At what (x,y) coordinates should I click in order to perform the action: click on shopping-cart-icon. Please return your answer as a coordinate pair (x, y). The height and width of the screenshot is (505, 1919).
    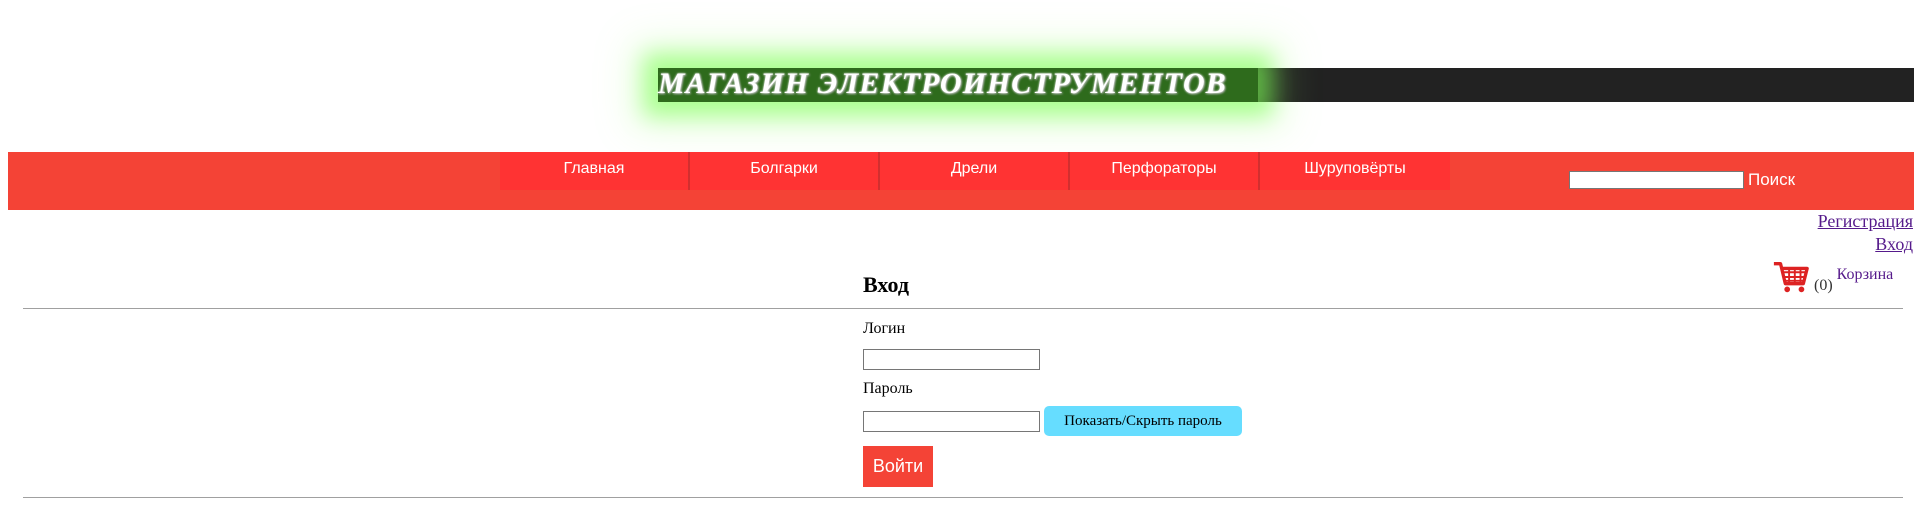
    Looking at the image, I should click on (1791, 277).